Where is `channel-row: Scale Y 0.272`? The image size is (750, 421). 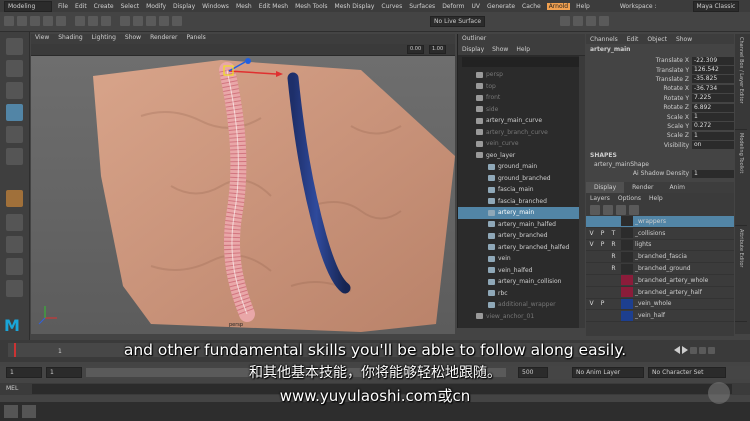
channel-row: Scale Y 0.272 is located at coordinates (660, 126).